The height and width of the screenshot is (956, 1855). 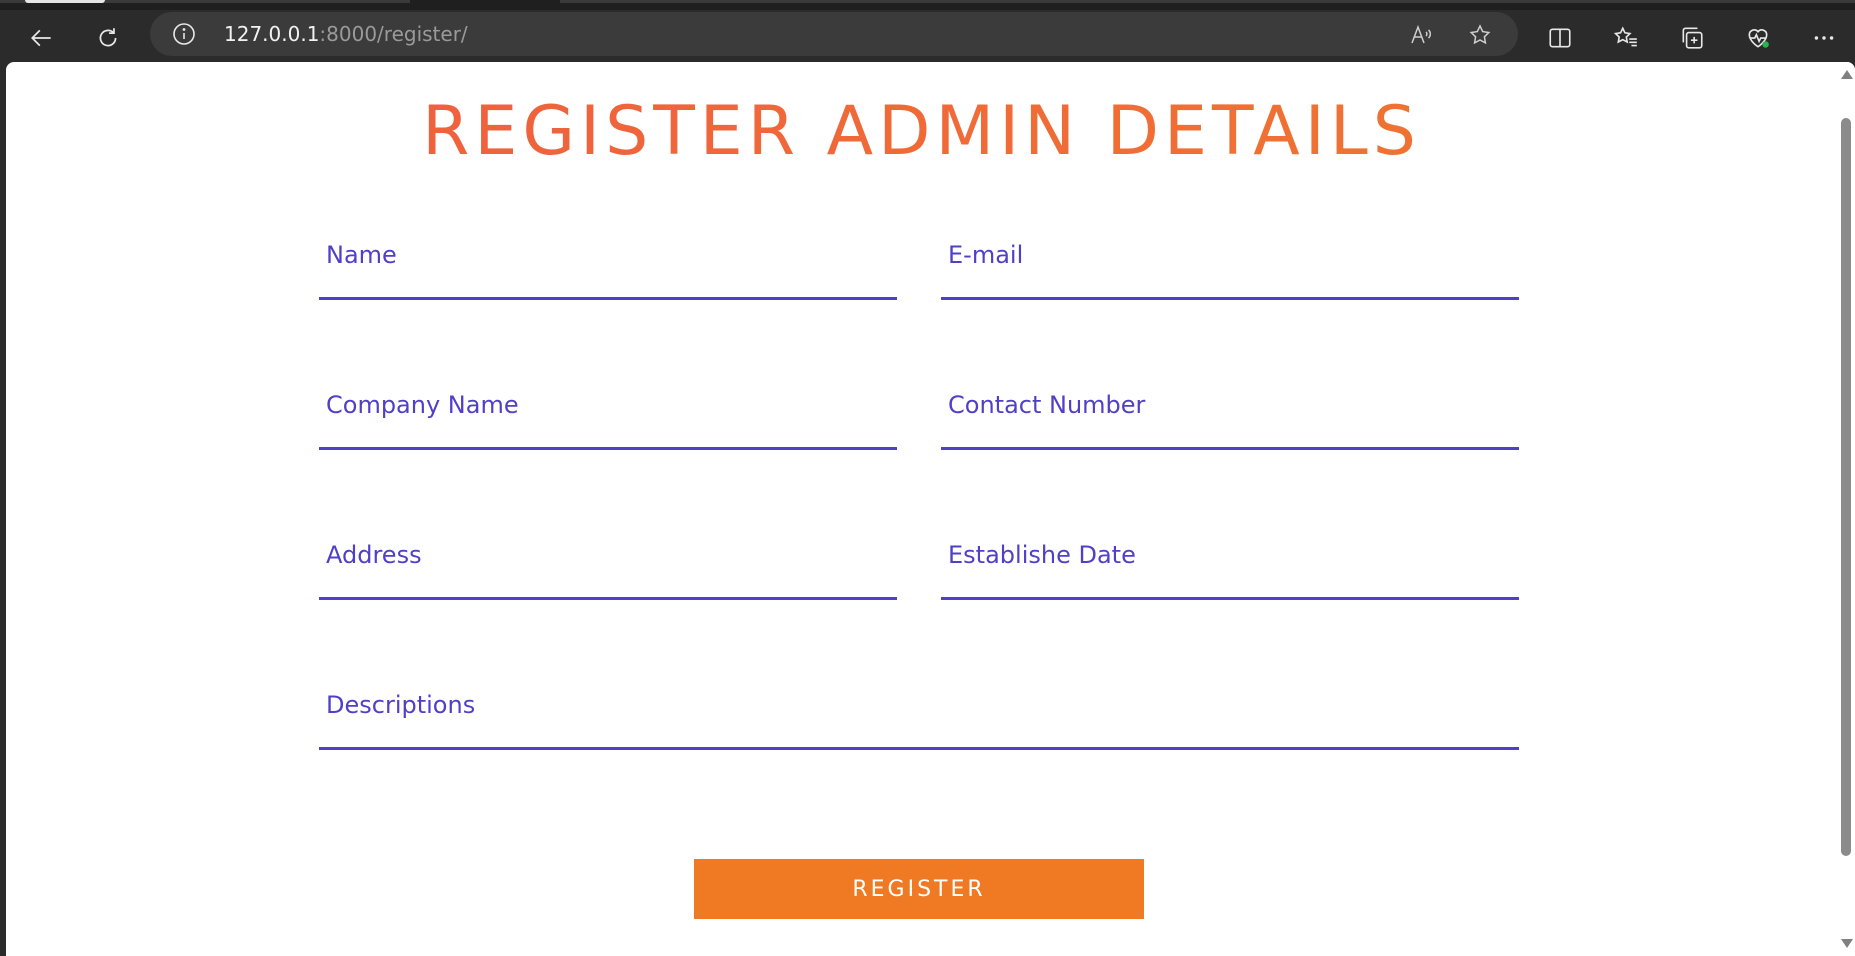 What do you see at coordinates (921, 132) in the screenshot?
I see `page-title: REGISTER ADMIN DETAILS` at bounding box center [921, 132].